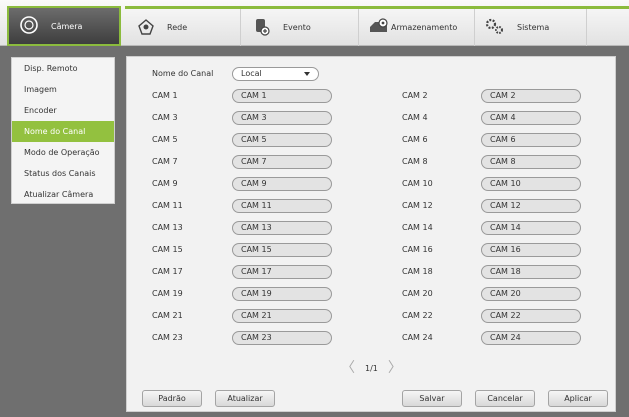 The height and width of the screenshot is (417, 629). What do you see at coordinates (167, 227) in the screenshot?
I see `channel-label: CAM 13` at bounding box center [167, 227].